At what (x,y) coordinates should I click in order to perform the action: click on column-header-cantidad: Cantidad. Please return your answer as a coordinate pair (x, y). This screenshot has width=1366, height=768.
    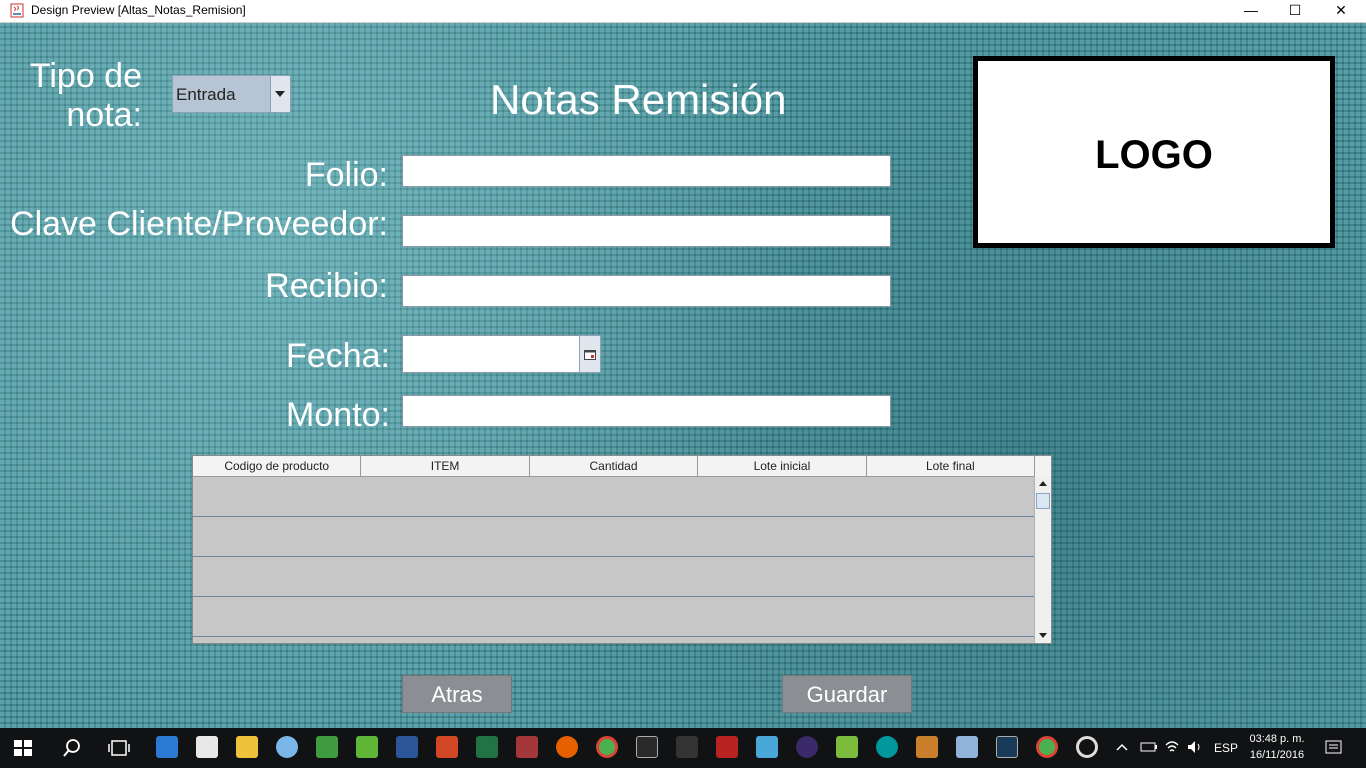
    Looking at the image, I should click on (614, 466).